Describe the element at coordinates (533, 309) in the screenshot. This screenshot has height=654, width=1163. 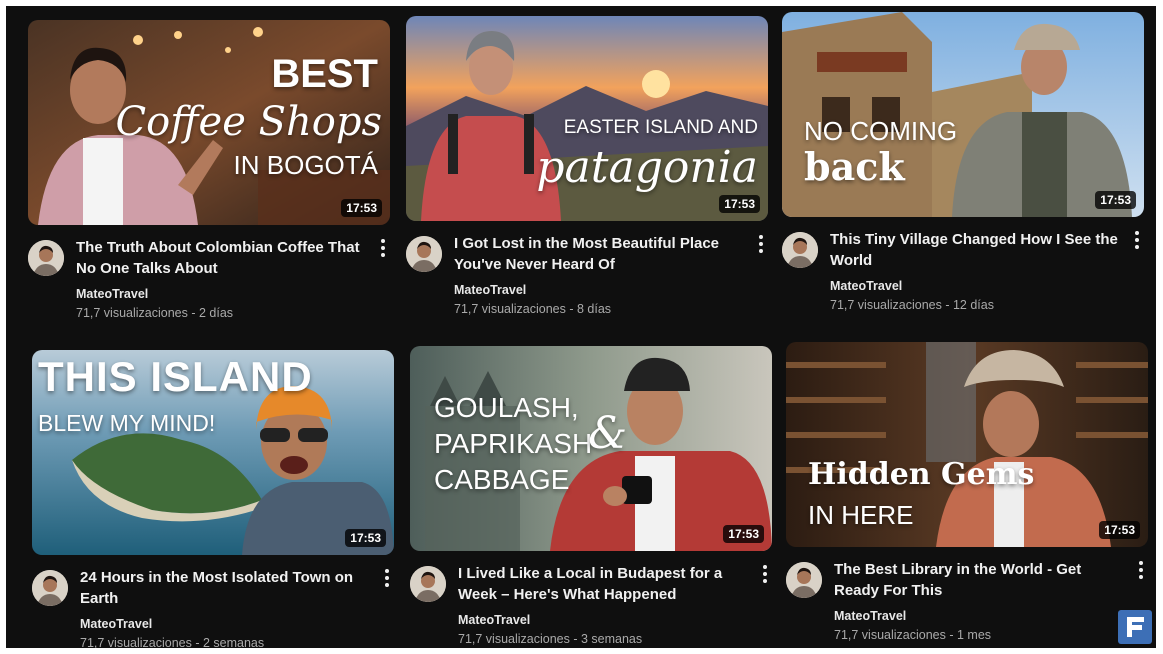
I see `video-stats: 71,7 visualizaciones - 8 días` at that location.